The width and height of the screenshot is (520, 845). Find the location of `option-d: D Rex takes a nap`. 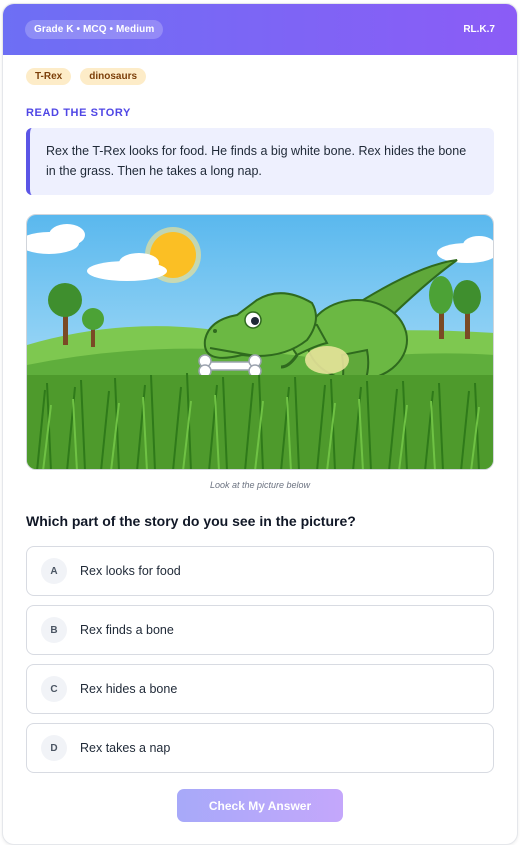

option-d: D Rex takes a nap is located at coordinates (260, 748).